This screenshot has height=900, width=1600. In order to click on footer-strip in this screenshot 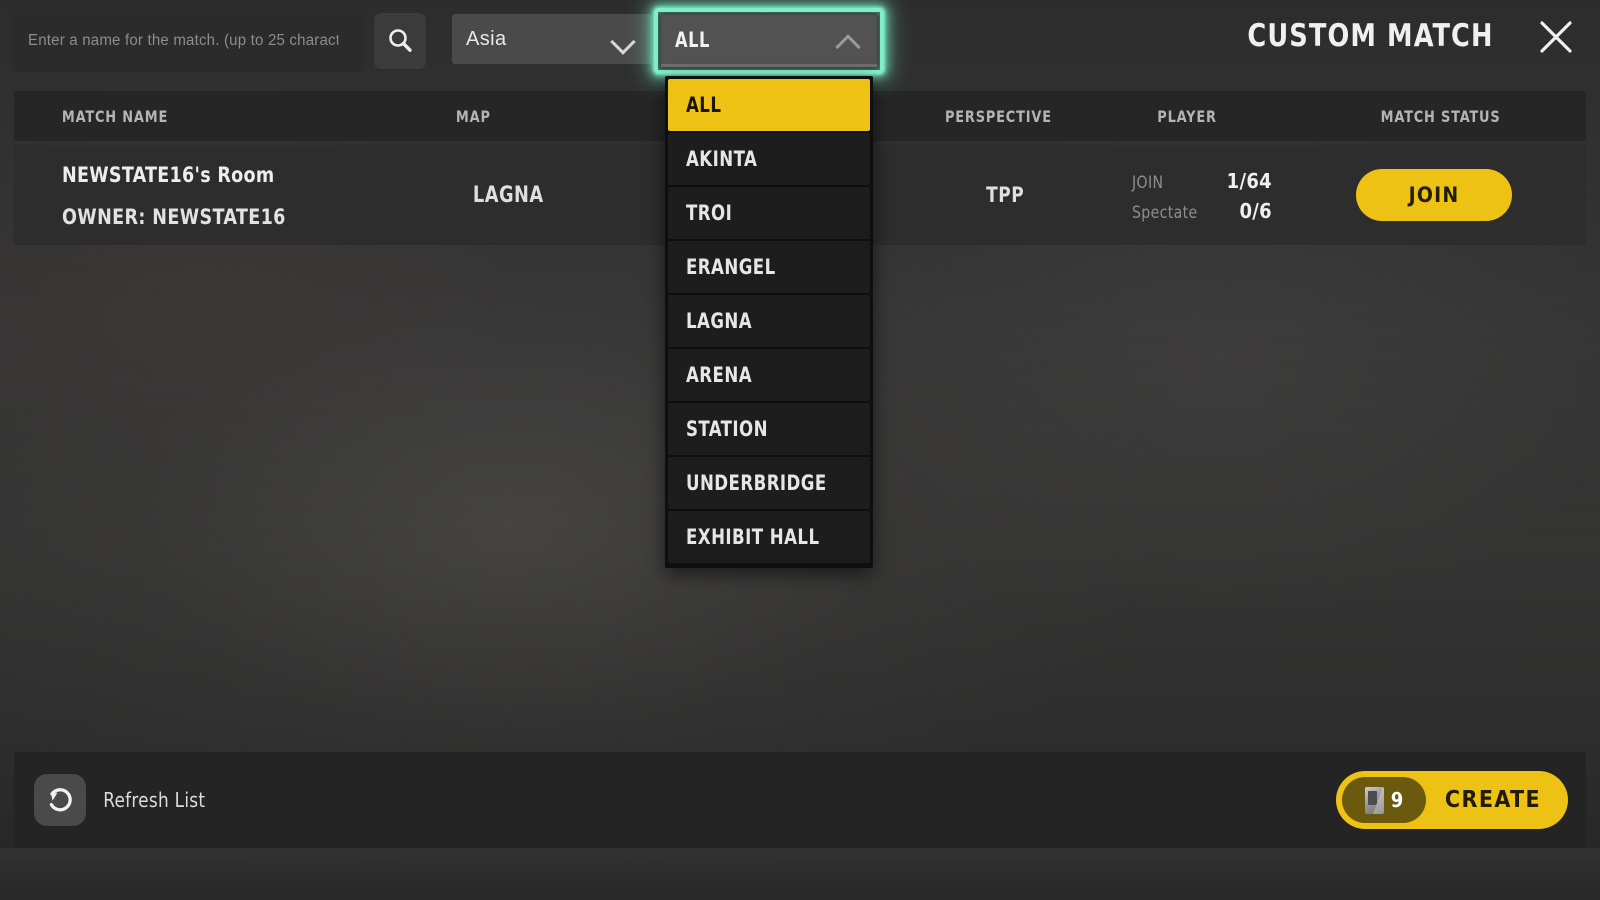, I will do `click(800, 874)`.